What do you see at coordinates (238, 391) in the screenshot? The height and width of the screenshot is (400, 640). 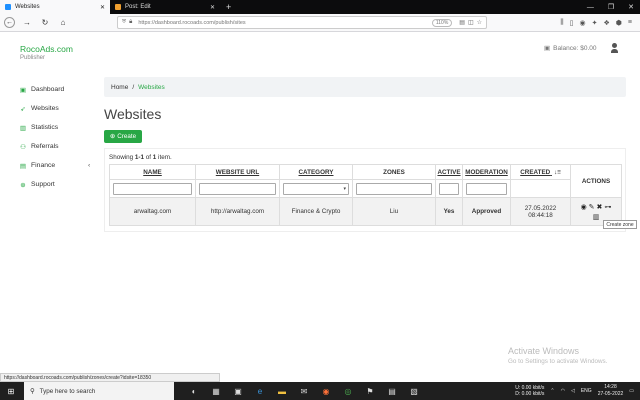 I see `store-icon: ▣` at bounding box center [238, 391].